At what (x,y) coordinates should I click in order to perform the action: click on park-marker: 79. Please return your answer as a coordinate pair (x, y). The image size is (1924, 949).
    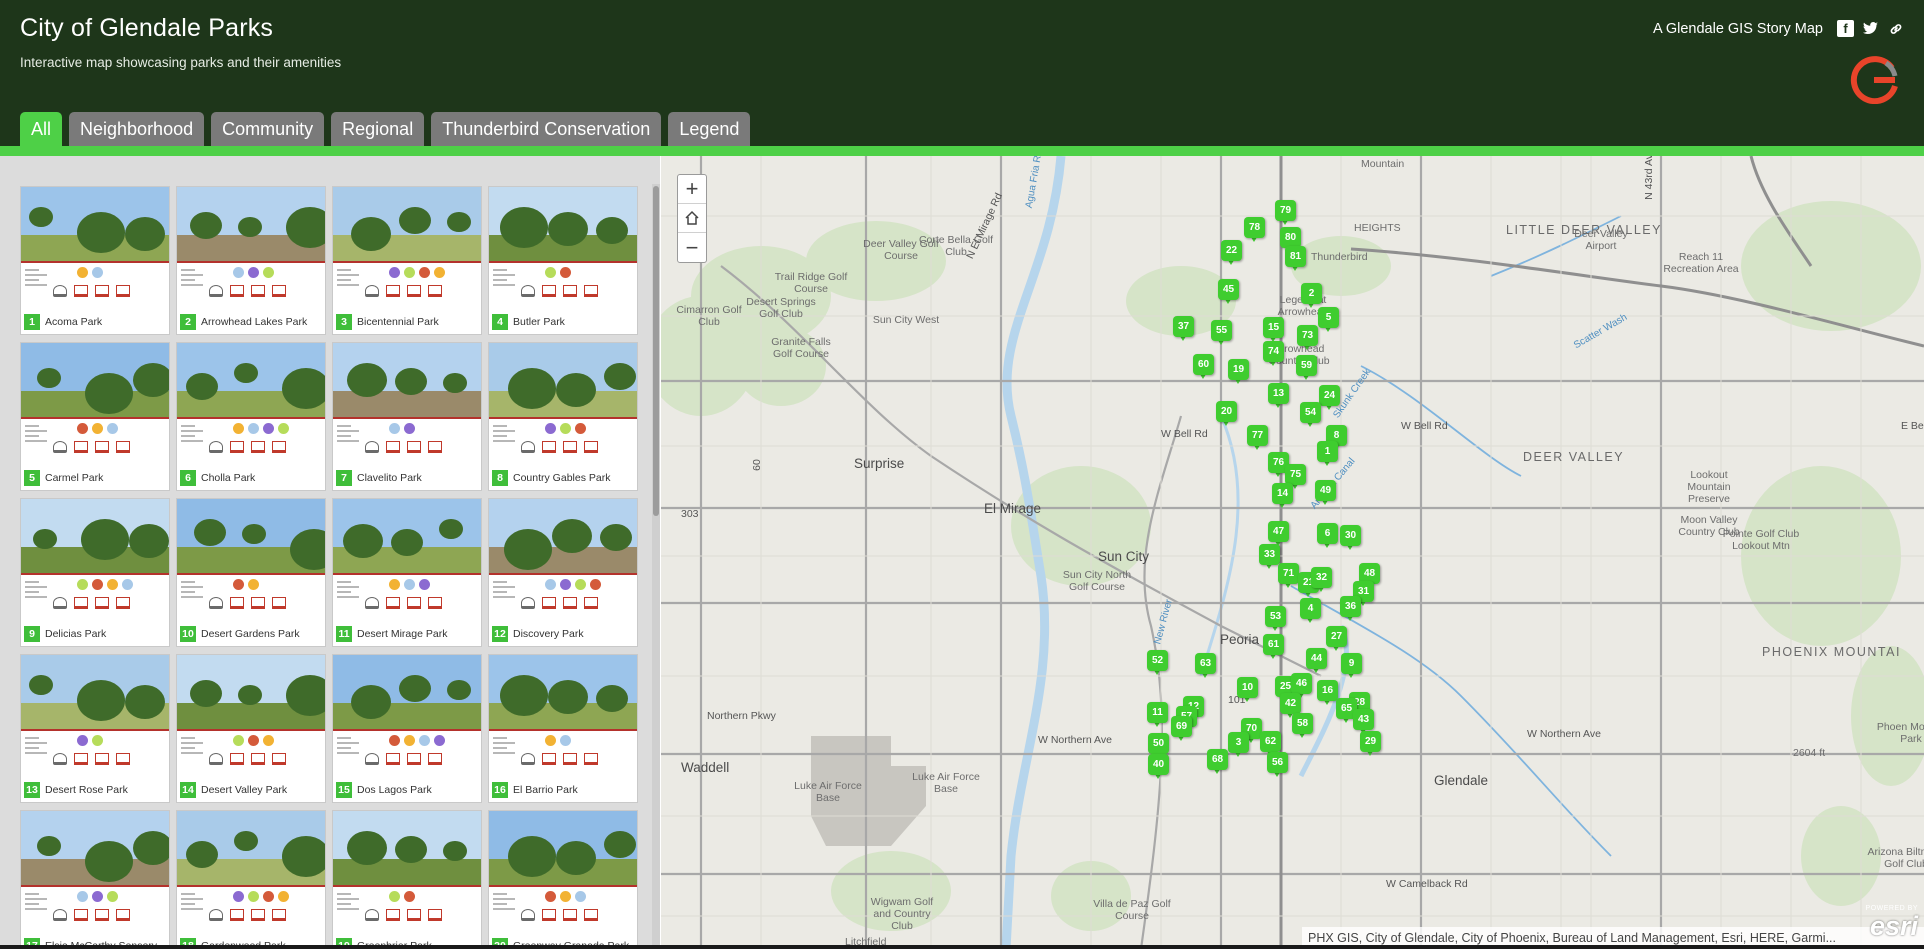
    Looking at the image, I should click on (1286, 214).